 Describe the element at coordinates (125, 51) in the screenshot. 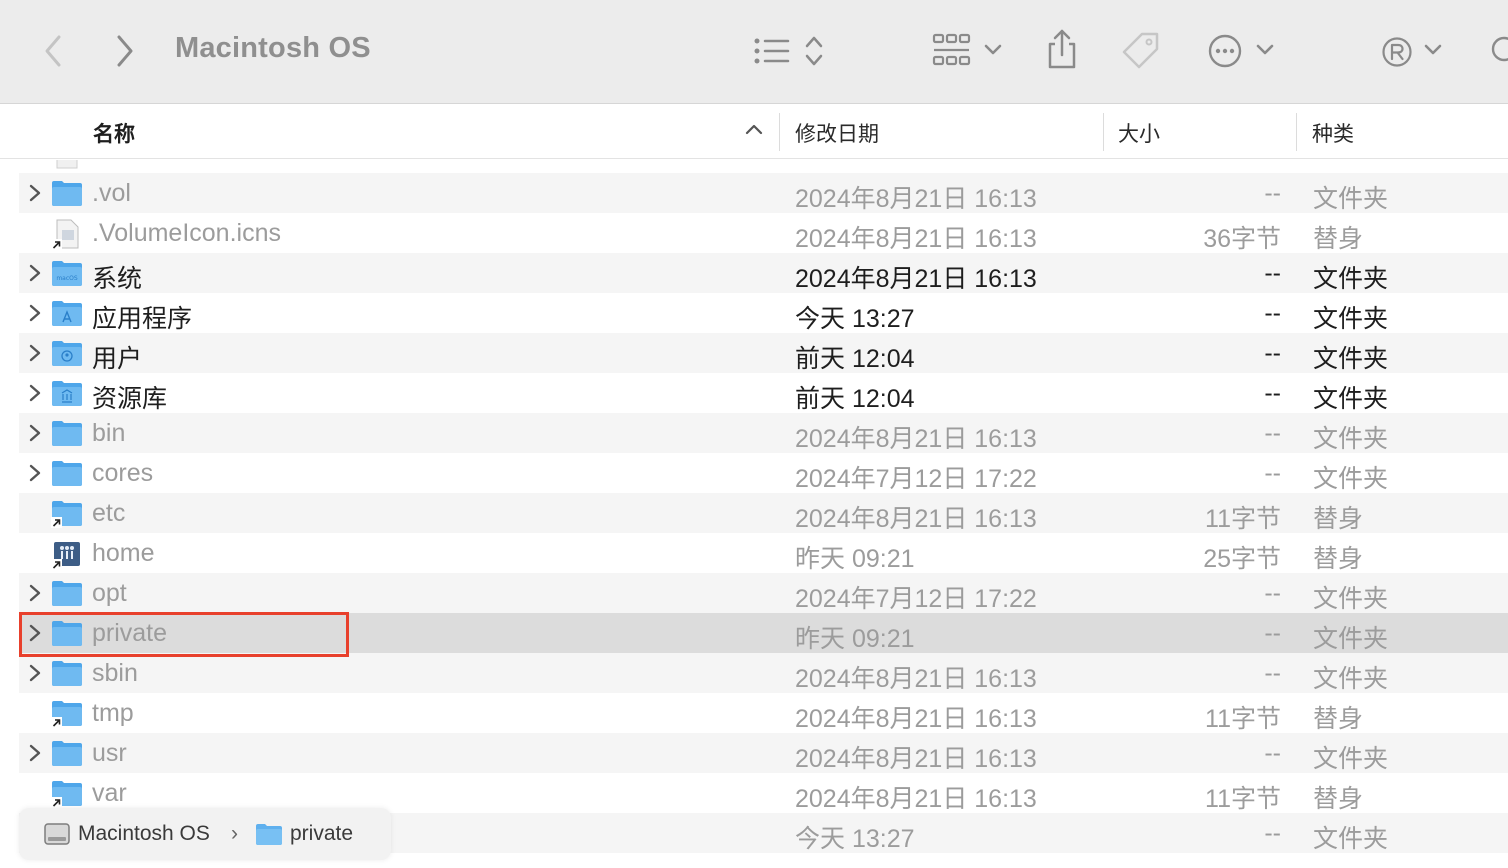

I see `forward-button` at that location.